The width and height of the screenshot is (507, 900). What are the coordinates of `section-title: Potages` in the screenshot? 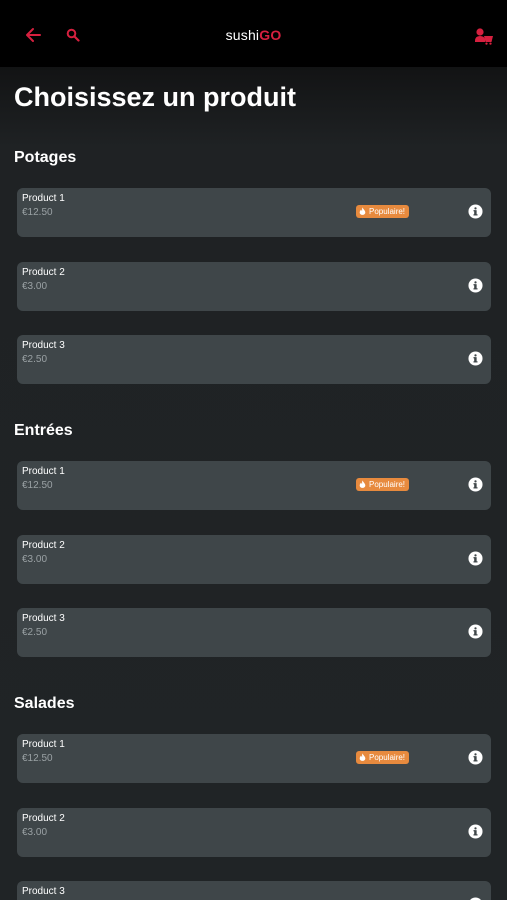 It's located at (45, 157).